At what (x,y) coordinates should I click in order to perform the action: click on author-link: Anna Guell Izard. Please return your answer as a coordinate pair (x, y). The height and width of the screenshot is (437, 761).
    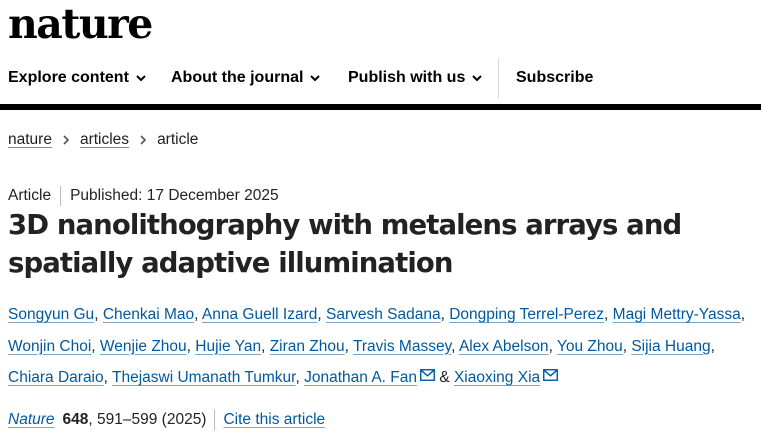
    Looking at the image, I should click on (259, 314).